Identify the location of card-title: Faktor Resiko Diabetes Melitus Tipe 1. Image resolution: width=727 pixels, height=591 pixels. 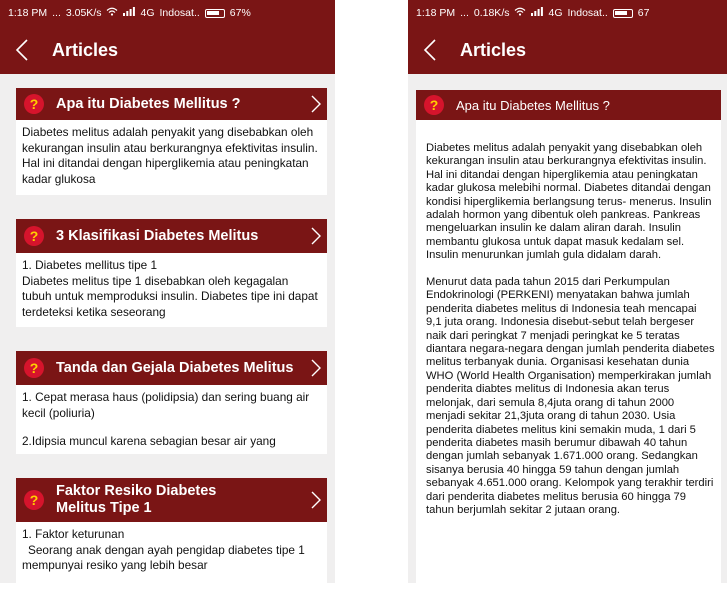
(136, 499).